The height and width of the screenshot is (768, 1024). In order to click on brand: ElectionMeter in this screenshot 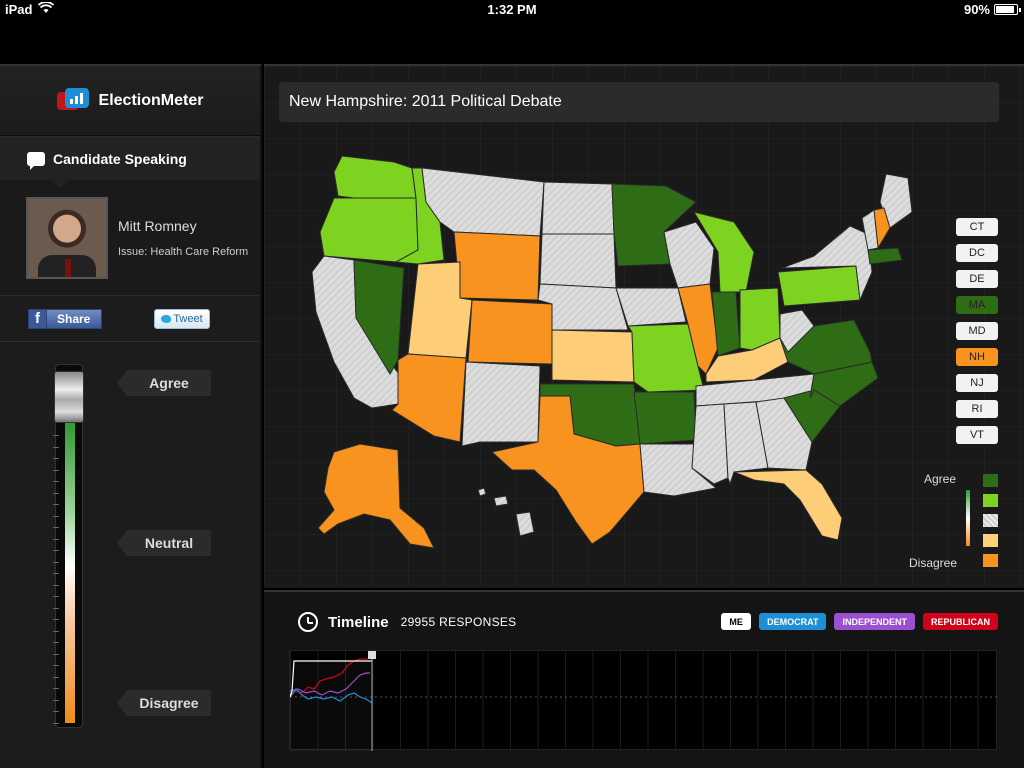, I will do `click(130, 101)`.